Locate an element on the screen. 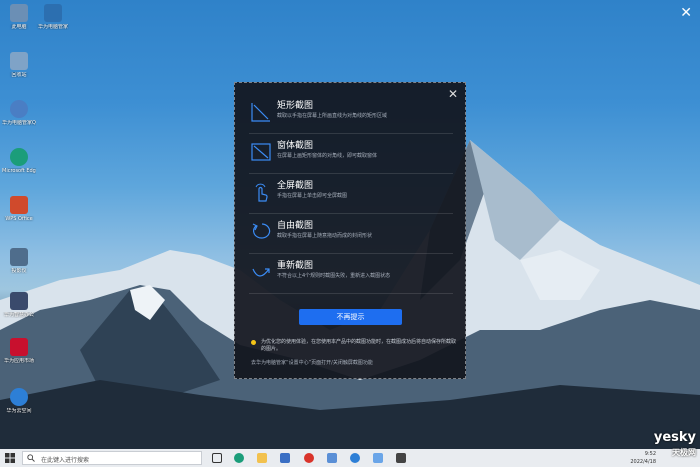 The image size is (700, 467). office-icon is located at coordinates (19, 301).